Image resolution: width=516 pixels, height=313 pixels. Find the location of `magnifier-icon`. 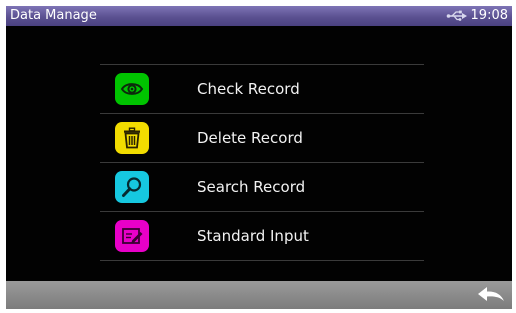

magnifier-icon is located at coordinates (132, 187).